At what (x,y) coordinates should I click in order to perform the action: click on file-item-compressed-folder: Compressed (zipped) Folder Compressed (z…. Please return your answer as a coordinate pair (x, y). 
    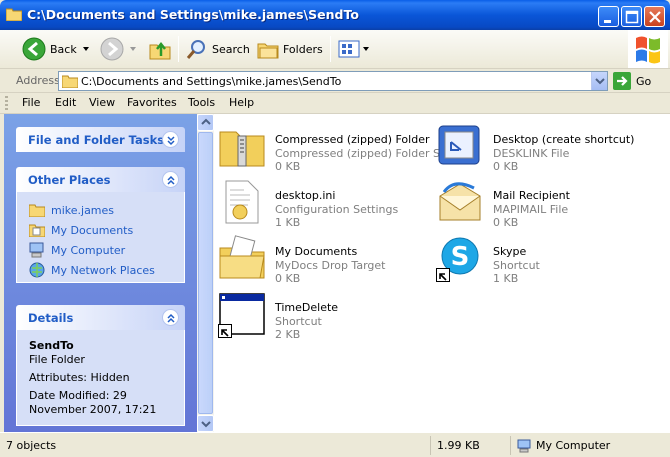
    Looking at the image, I should click on (334, 148).